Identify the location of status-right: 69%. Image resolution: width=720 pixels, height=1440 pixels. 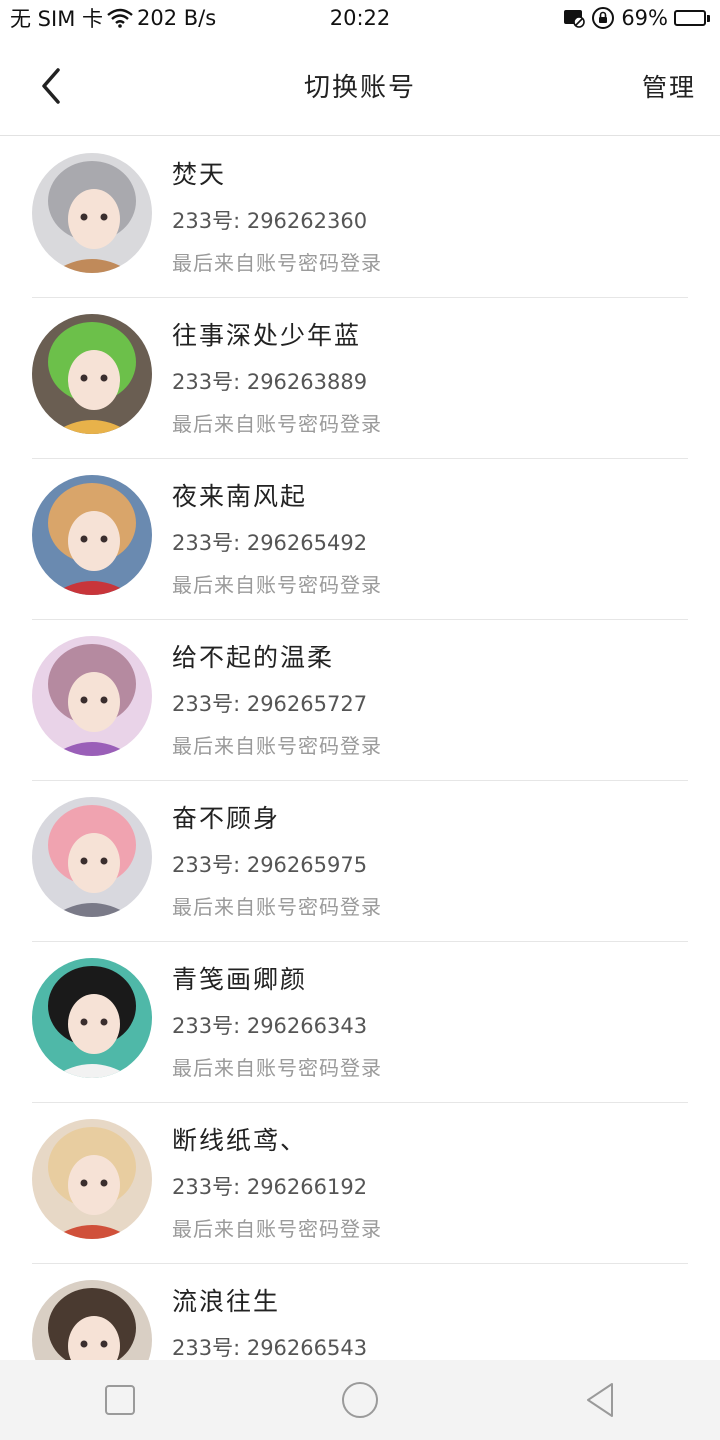
(636, 18).